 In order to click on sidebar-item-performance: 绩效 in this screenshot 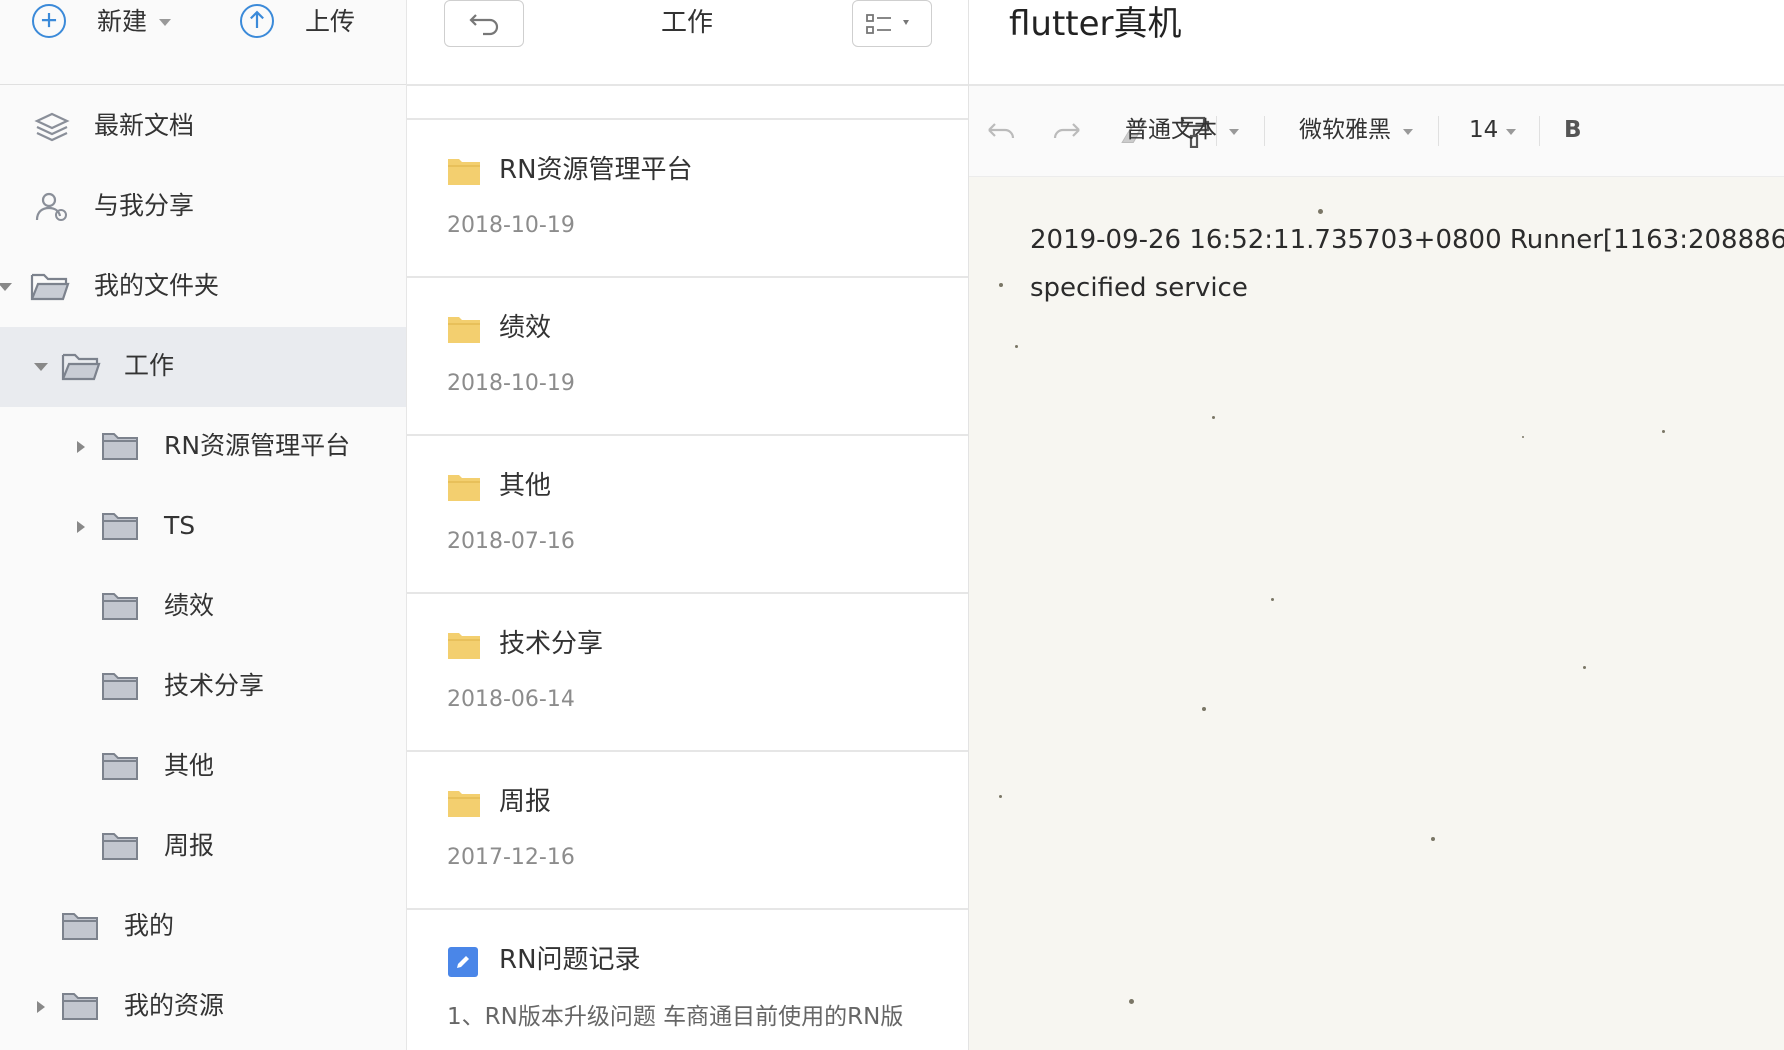, I will do `click(203, 607)`.